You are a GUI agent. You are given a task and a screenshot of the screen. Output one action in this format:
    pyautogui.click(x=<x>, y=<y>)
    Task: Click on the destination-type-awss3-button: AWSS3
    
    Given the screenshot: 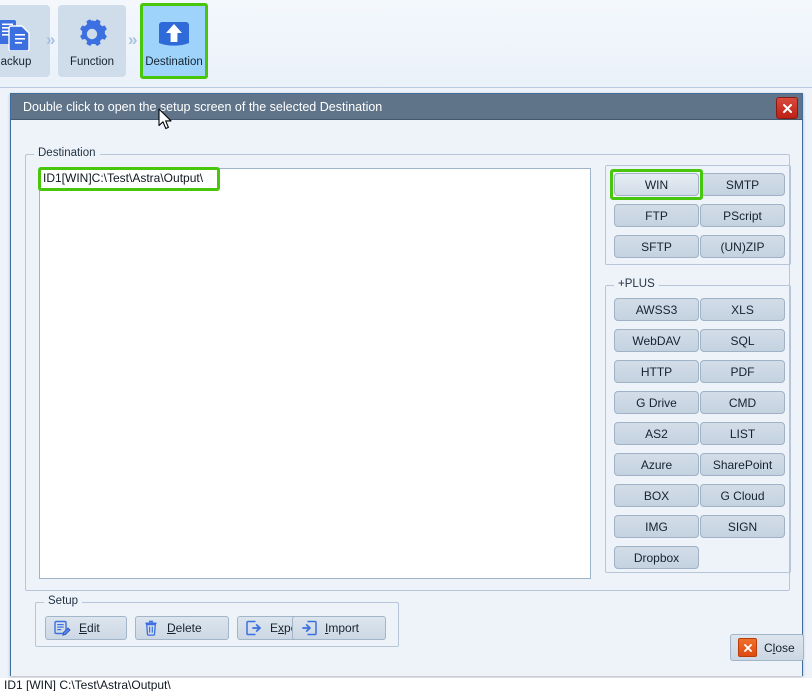 What is the action you would take?
    pyautogui.click(x=656, y=309)
    